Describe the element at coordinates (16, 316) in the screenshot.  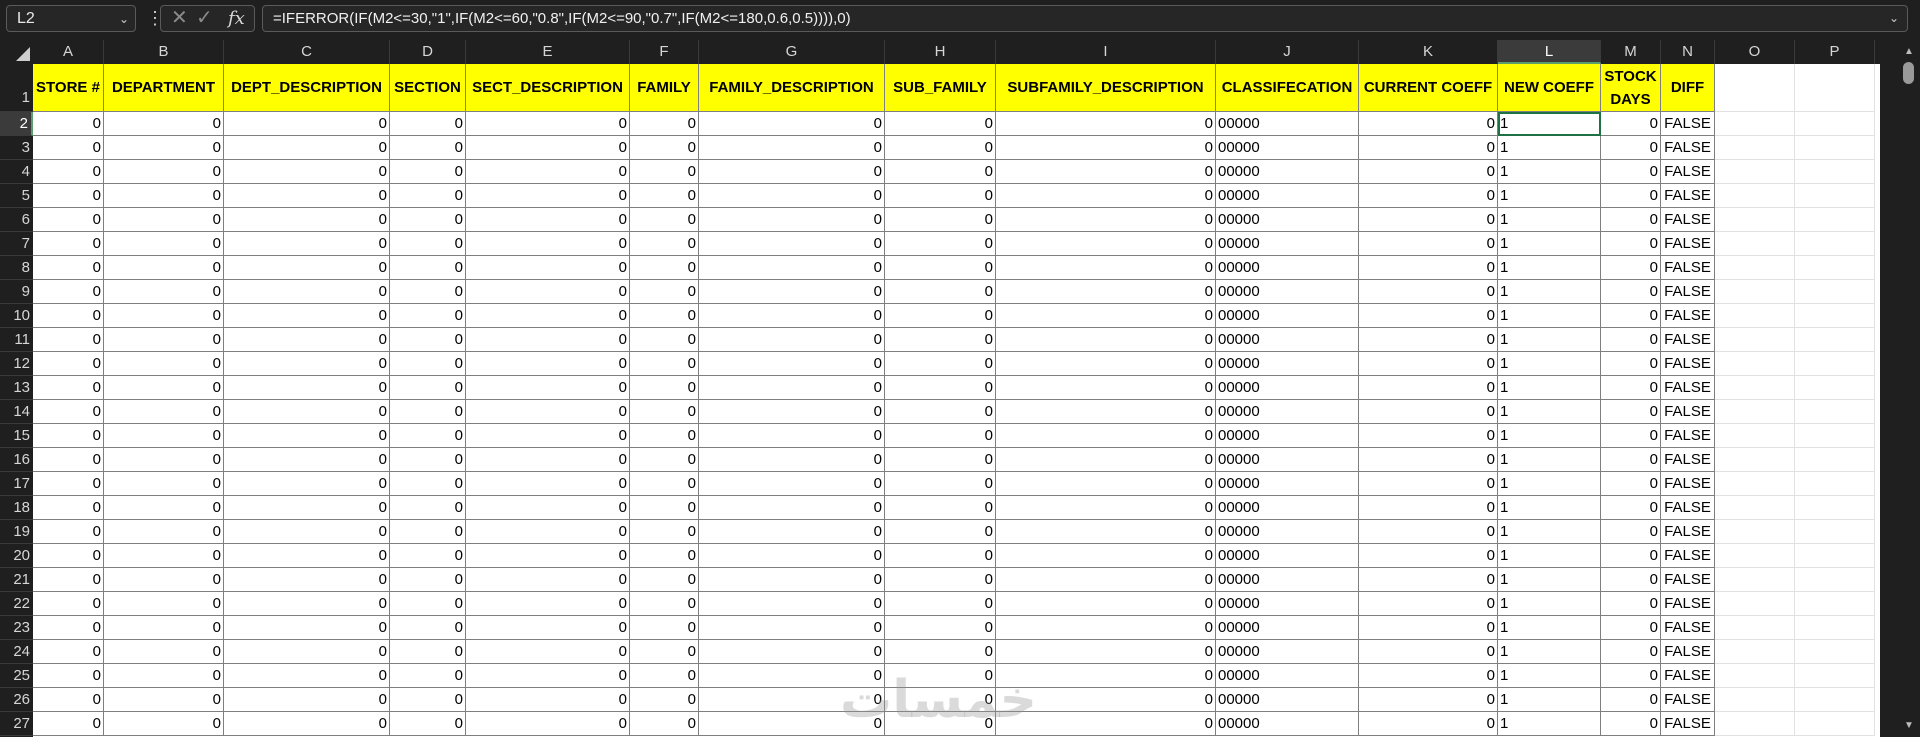
I see `row-header-10: 10` at that location.